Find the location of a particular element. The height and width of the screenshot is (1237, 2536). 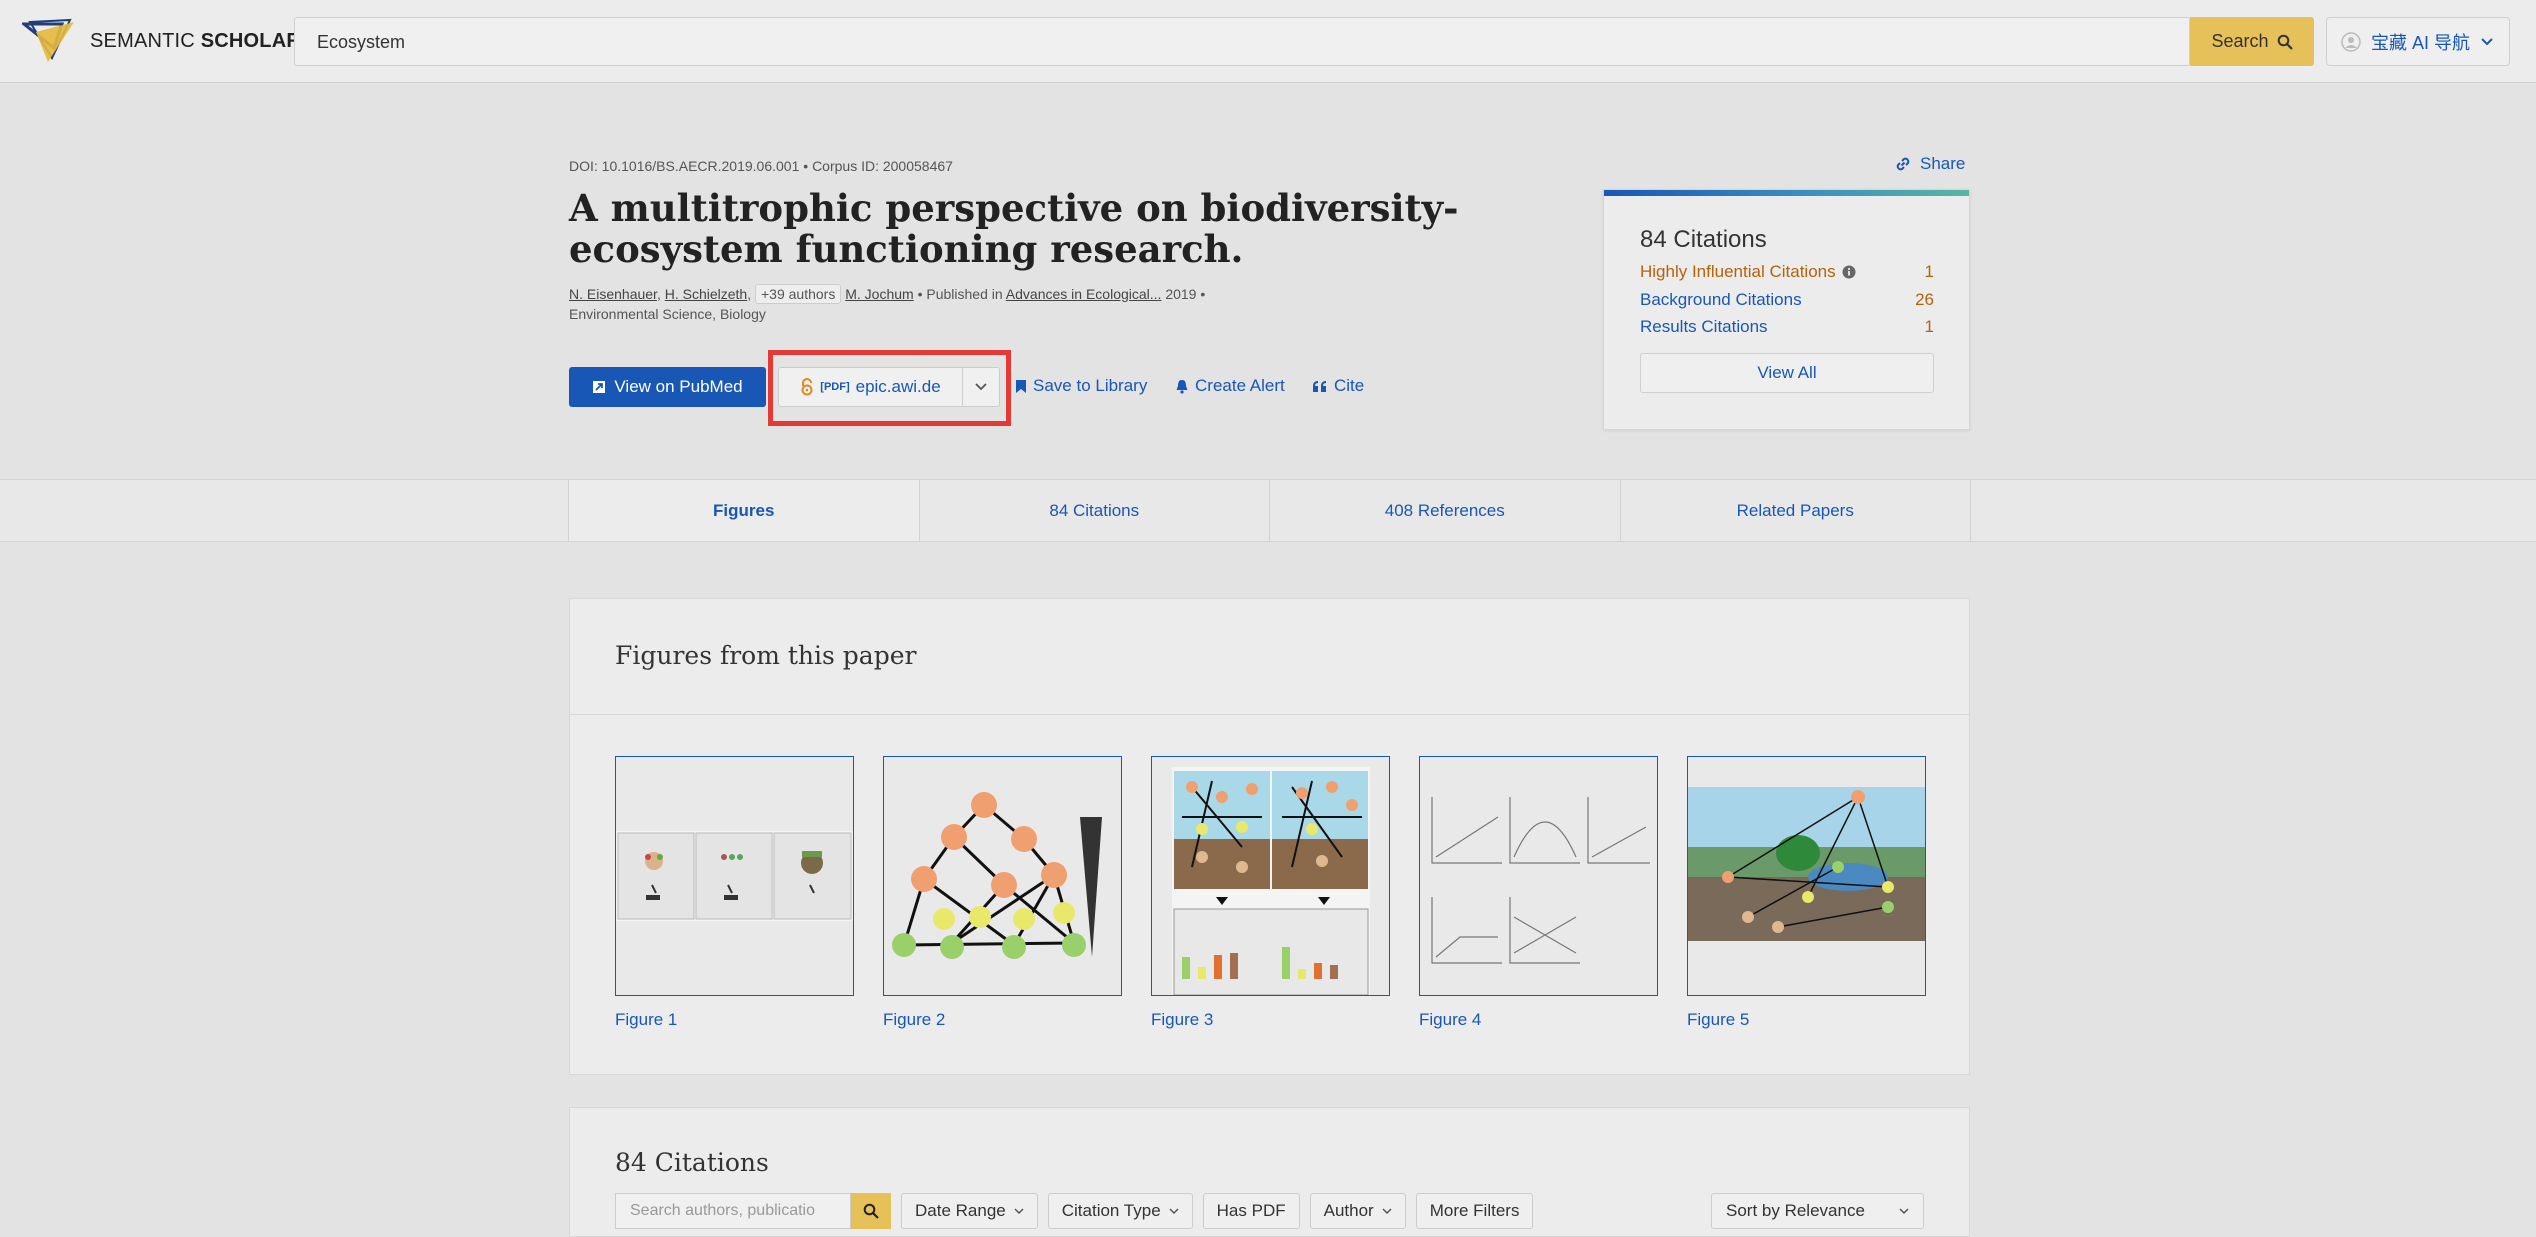

background-citations-row: Background Citations 26 is located at coordinates (1787, 300).